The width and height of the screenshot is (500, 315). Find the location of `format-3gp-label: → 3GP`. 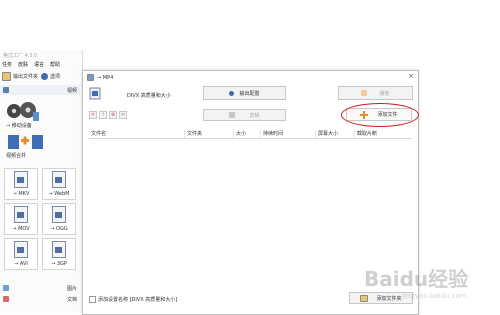

format-3gp-label: → 3GP is located at coordinates (59, 264).